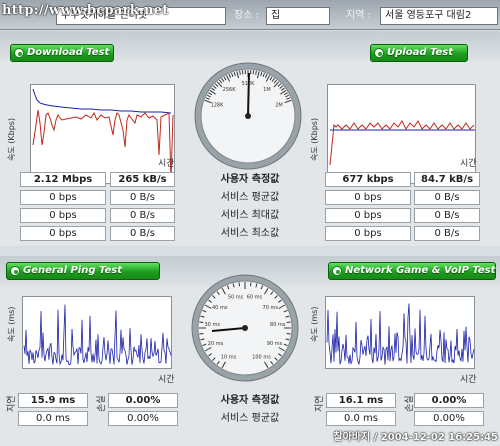  I want to click on upload-avg-bytes: 0 B/s, so click(447, 197).